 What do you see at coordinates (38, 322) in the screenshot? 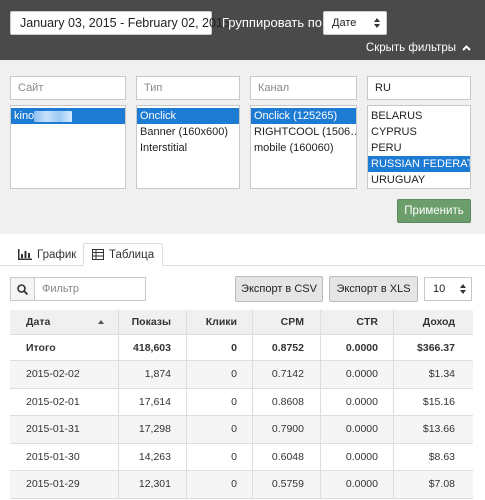
I see `col-header-date: Дата` at bounding box center [38, 322].